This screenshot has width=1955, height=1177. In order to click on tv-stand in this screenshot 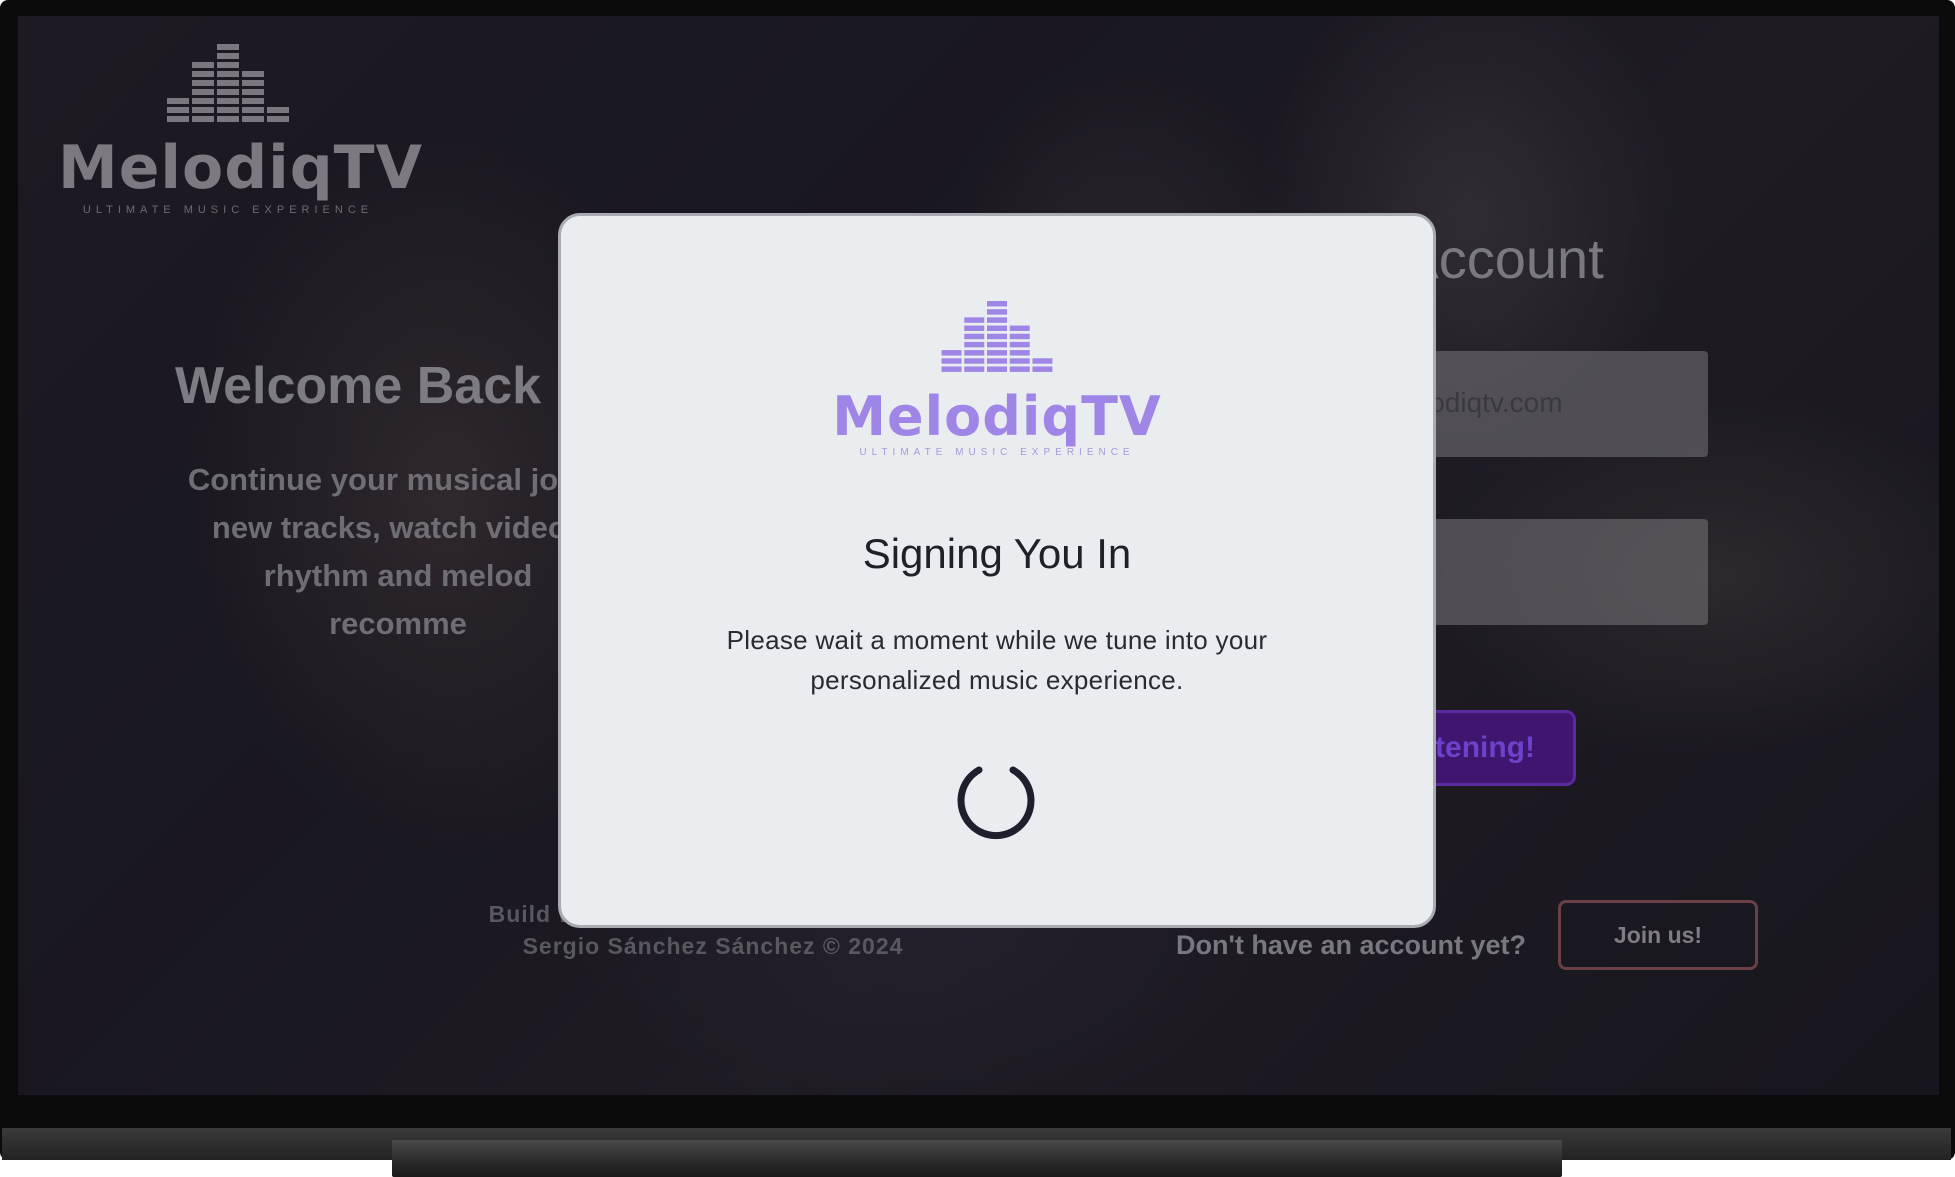, I will do `click(977, 1158)`.